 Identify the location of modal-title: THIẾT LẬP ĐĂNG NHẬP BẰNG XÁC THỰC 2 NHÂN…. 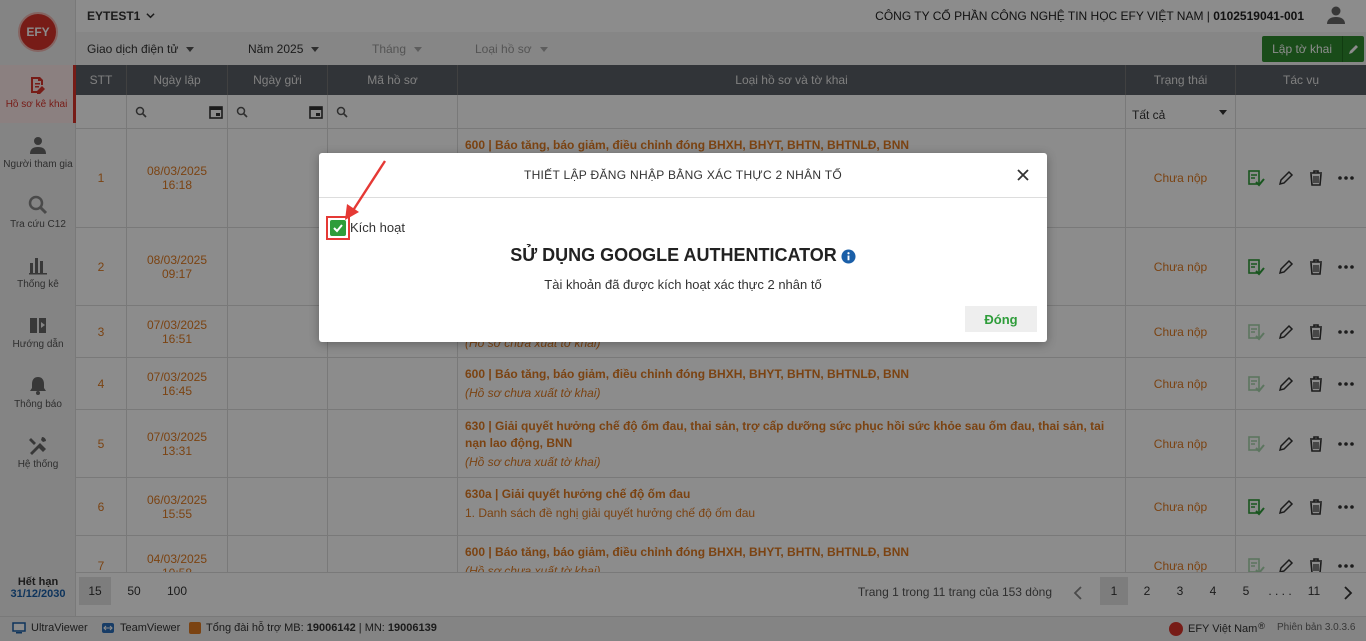
(683, 175).